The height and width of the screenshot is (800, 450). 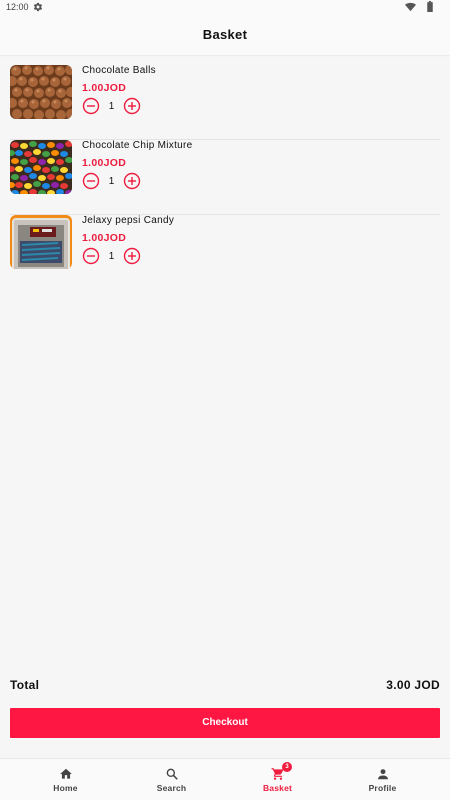 What do you see at coordinates (382, 788) in the screenshot?
I see `nav-label: Profile` at bounding box center [382, 788].